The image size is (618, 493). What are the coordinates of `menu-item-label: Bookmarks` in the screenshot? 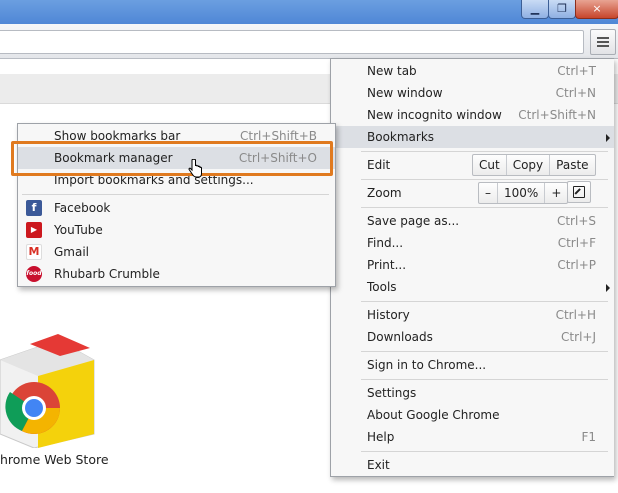 It's located at (401, 137).